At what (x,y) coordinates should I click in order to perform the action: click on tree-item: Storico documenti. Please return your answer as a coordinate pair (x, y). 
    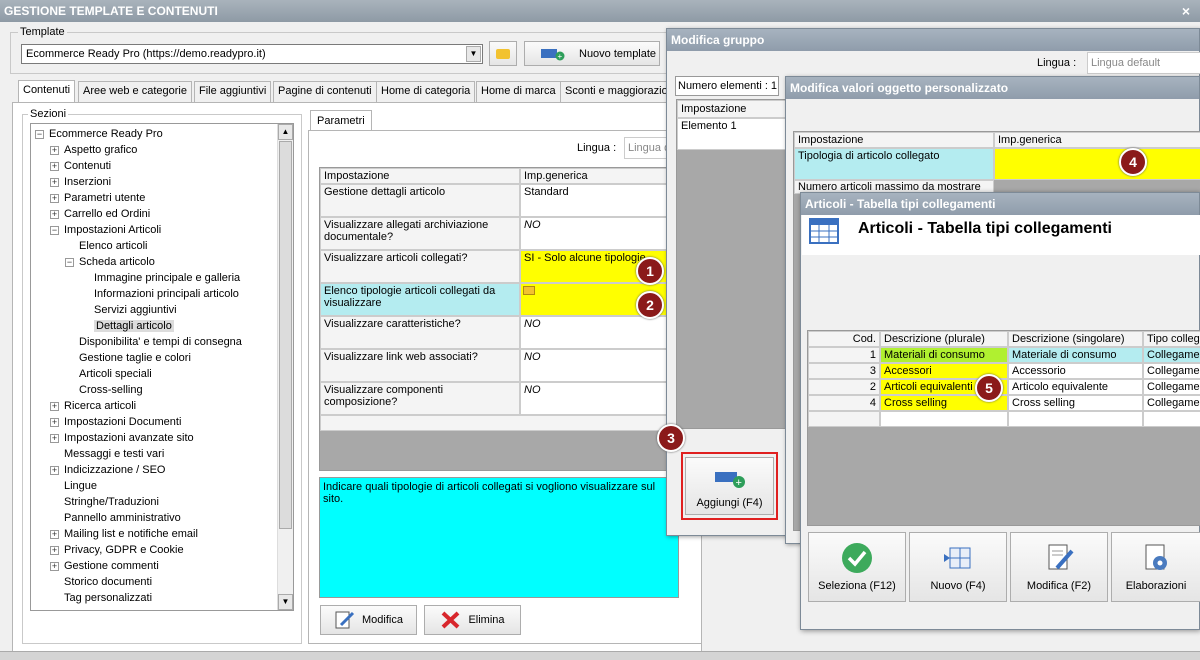
    Looking at the image, I should click on (101, 582).